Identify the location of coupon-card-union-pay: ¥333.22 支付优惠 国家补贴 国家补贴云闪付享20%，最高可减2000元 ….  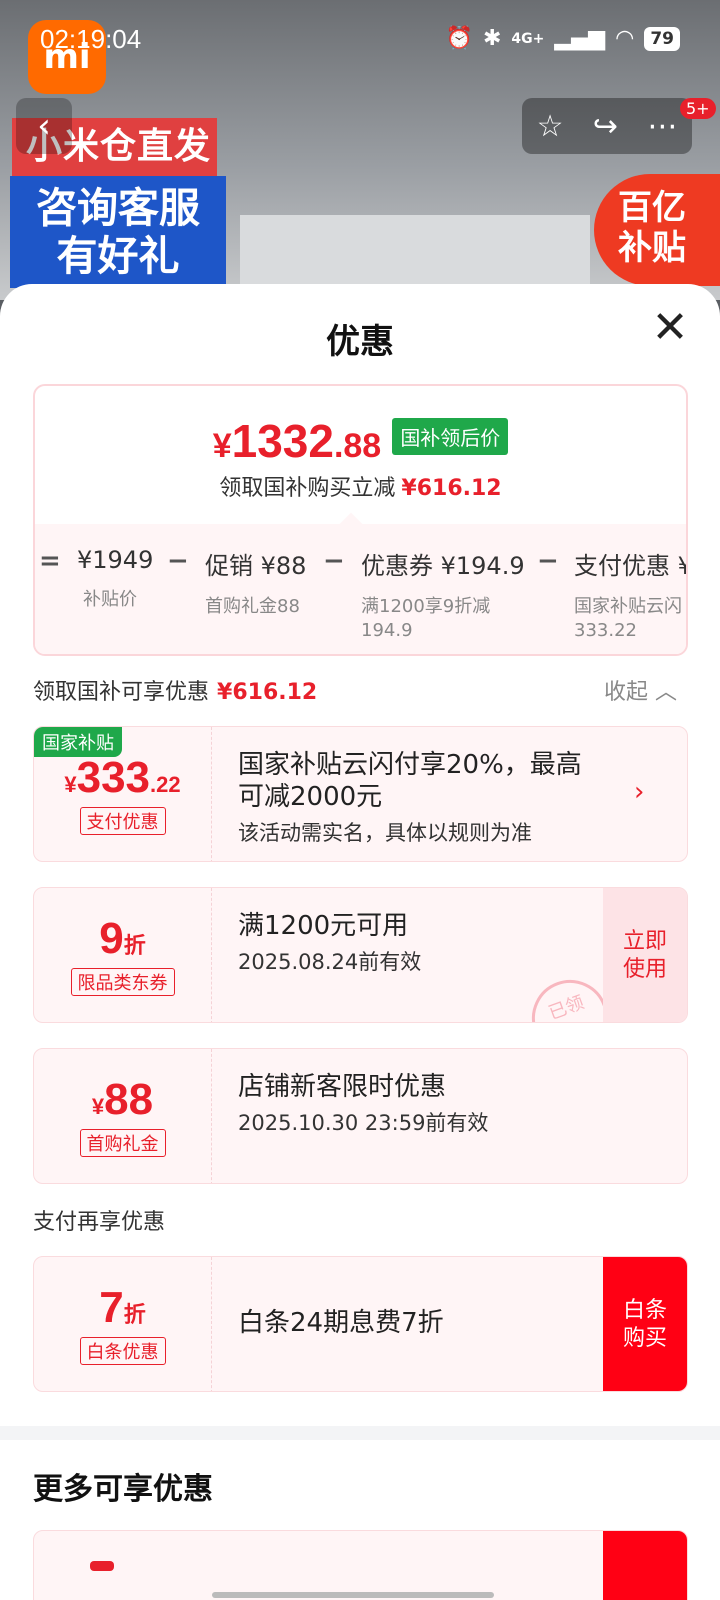
(360, 794).